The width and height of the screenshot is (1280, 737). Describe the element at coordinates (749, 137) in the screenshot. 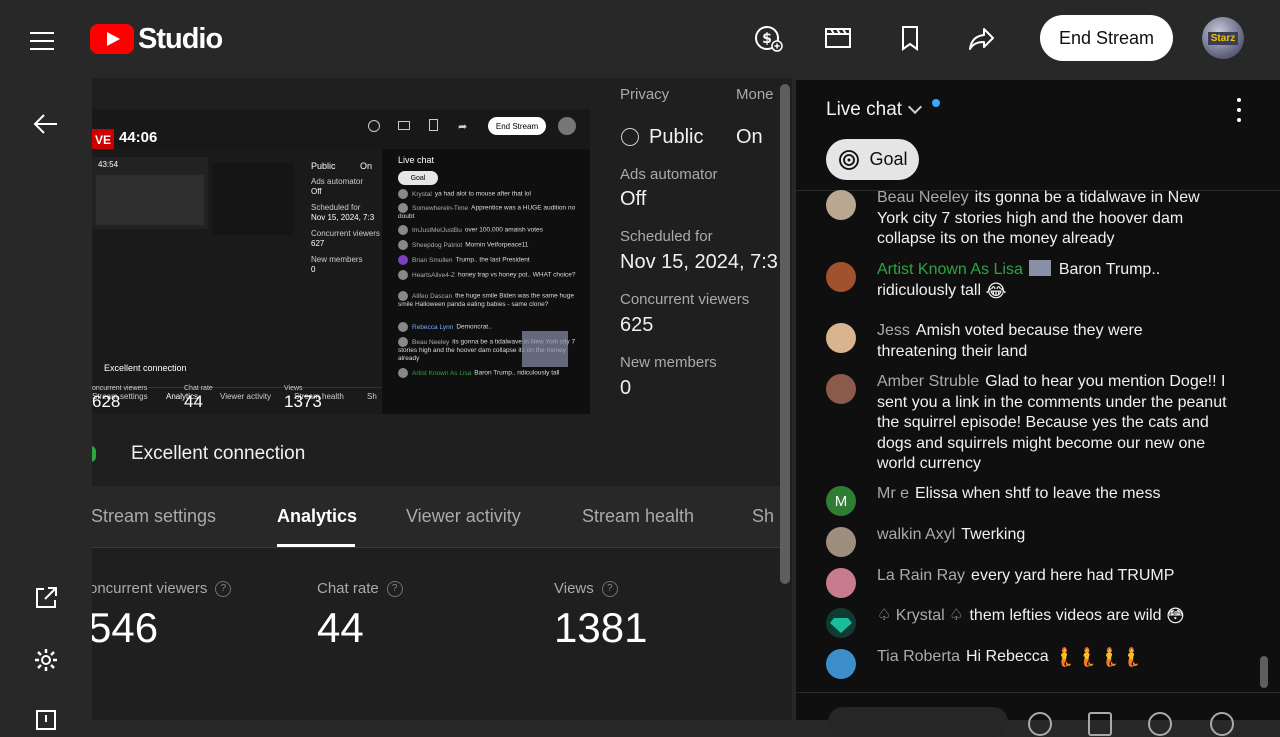

I see `monetization-value: On` at that location.